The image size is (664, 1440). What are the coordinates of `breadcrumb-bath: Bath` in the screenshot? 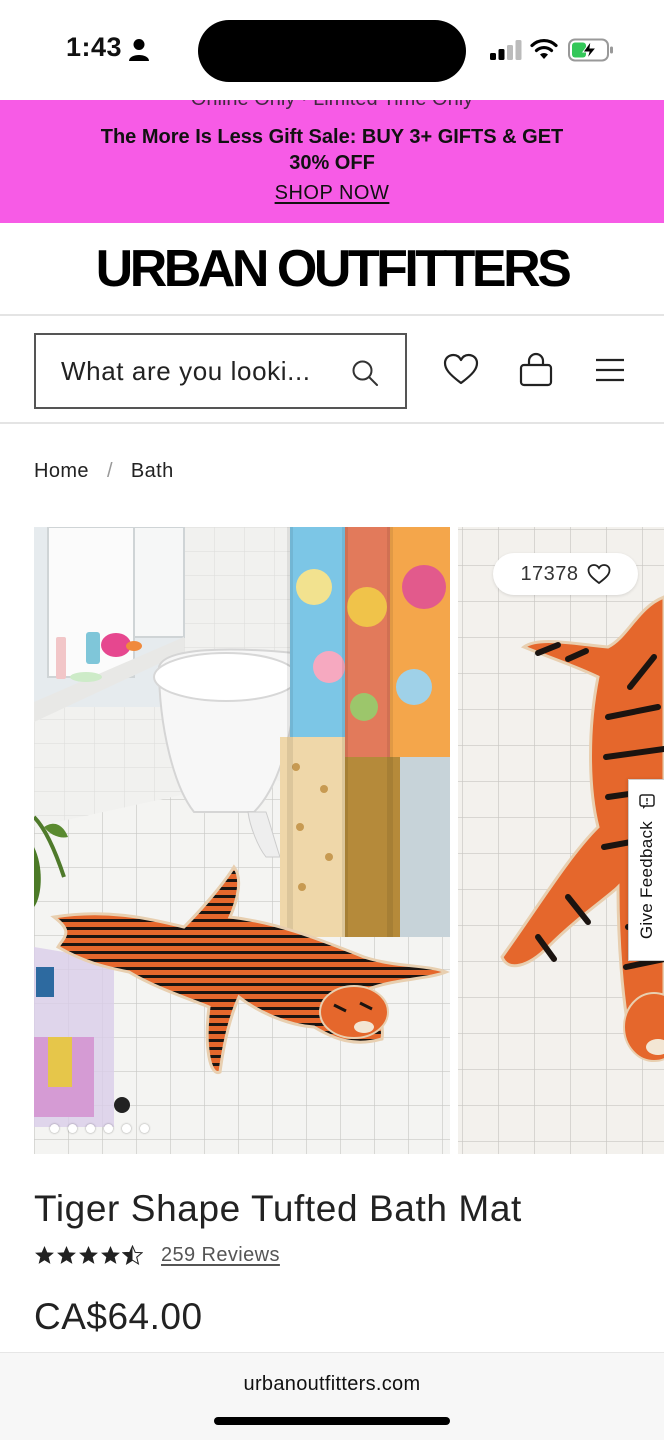 It's located at (152, 471).